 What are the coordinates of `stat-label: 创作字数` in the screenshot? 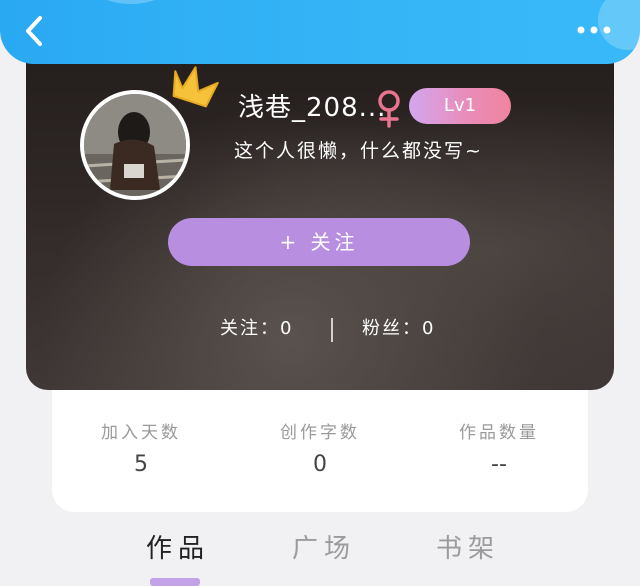 It's located at (320, 433).